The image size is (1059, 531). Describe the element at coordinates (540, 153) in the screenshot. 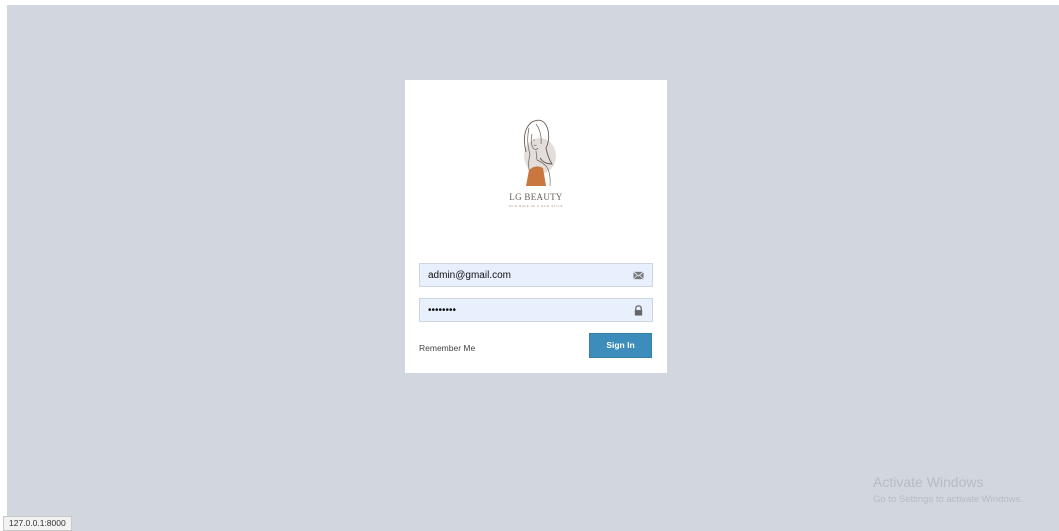

I see `woman-portrait-icon` at that location.